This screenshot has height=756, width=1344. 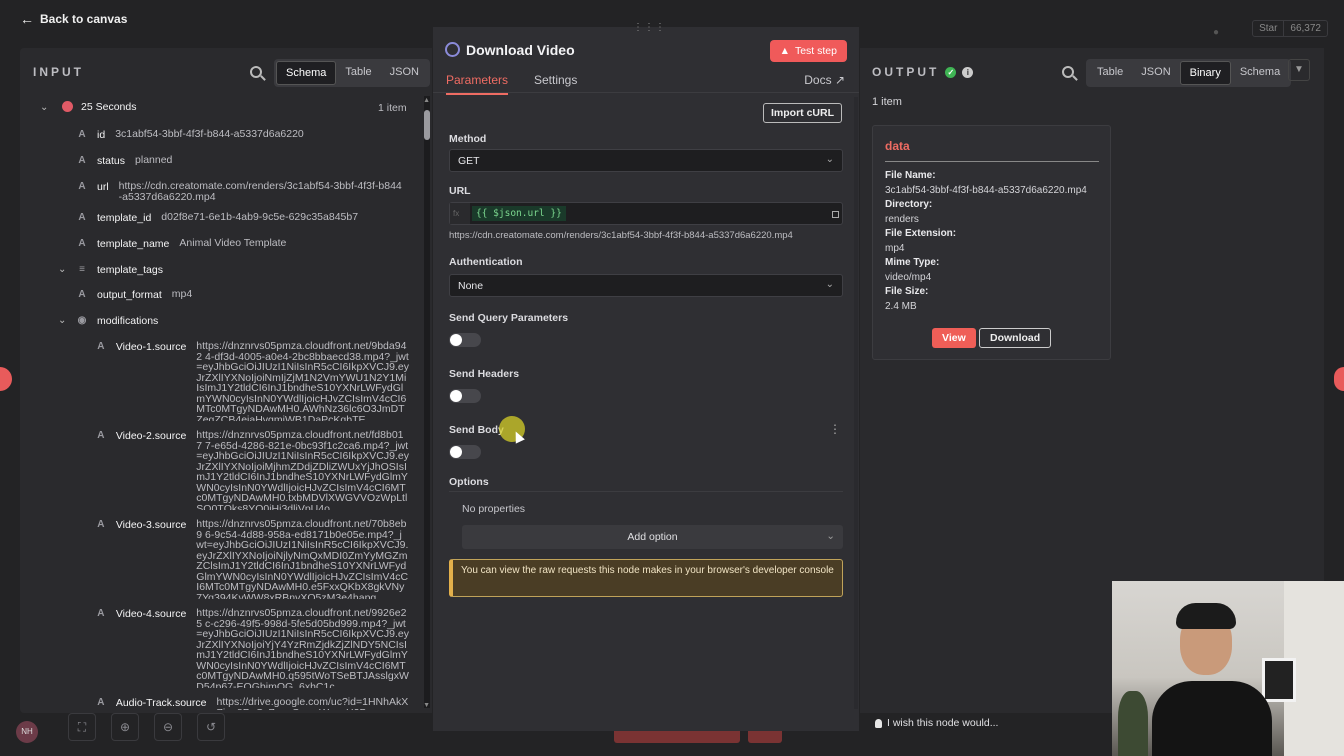 I want to click on docs-link: Docs ↗, so click(x=824, y=80).